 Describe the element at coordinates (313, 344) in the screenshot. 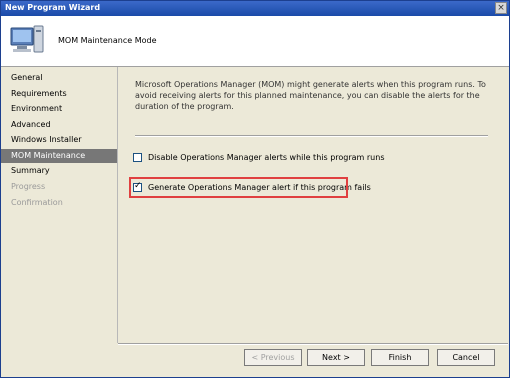

I see `footer-divider` at that location.